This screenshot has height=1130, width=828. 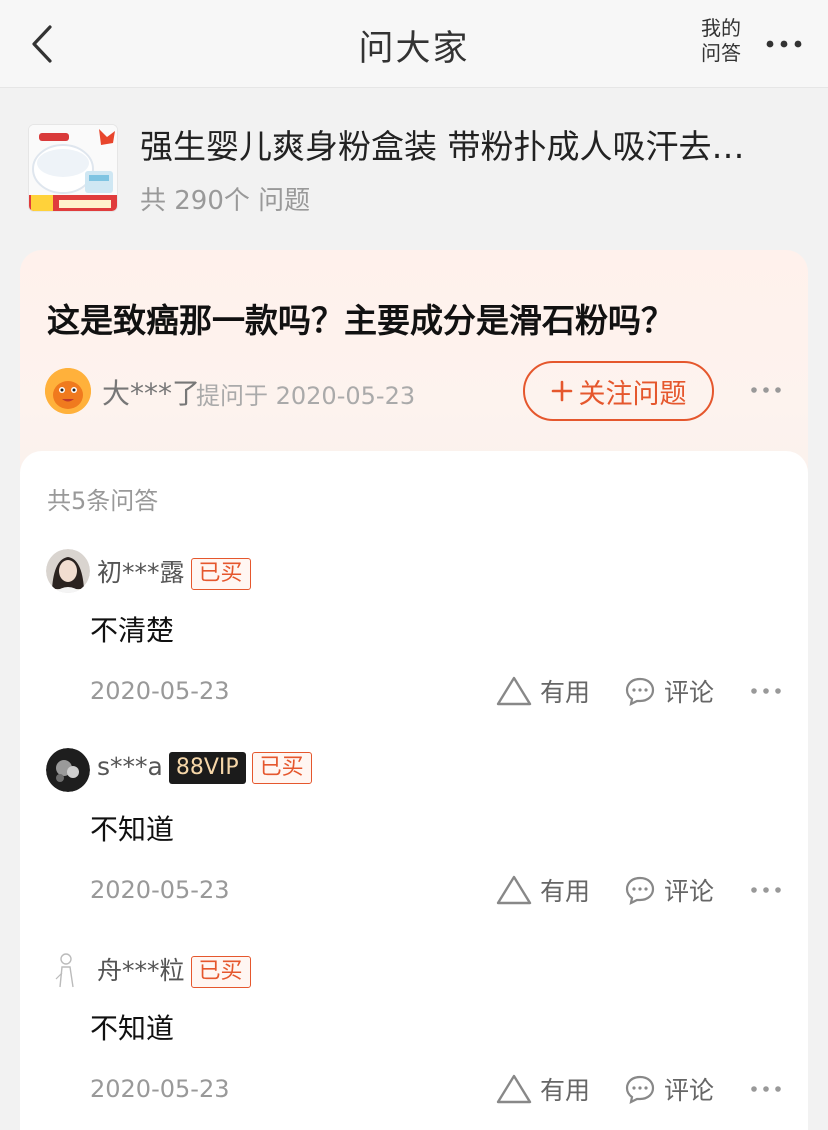 What do you see at coordinates (306, 396) in the screenshot?
I see `asked-date: 提问于 2020-05-23` at bounding box center [306, 396].